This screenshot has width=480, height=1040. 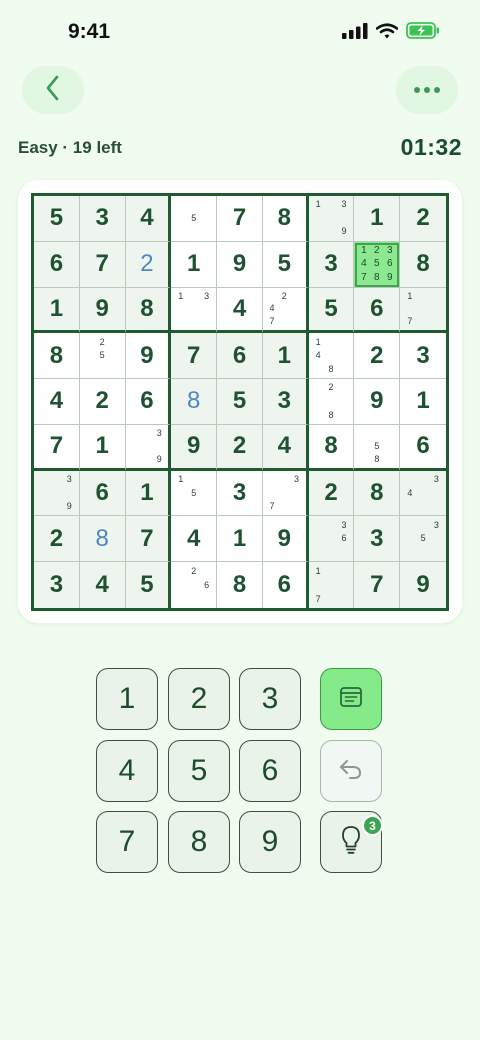 What do you see at coordinates (194, 493) in the screenshot?
I see `sudoku-cell: 15` at bounding box center [194, 493].